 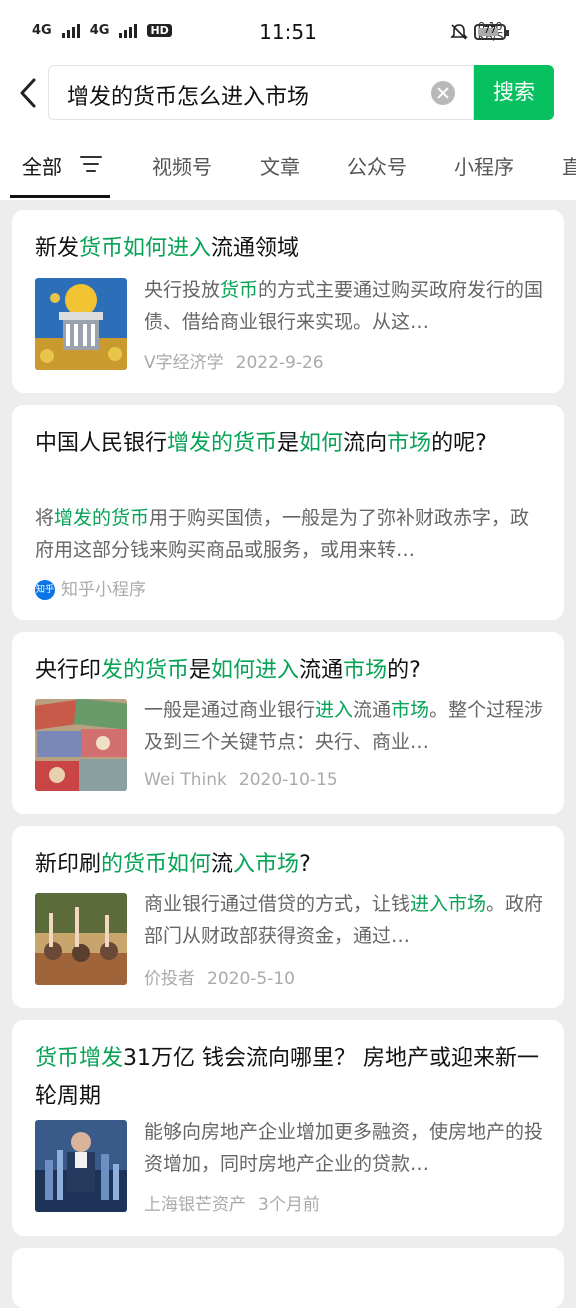 What do you see at coordinates (288, 780) in the screenshot?
I see `result-date: 2020-10-15` at bounding box center [288, 780].